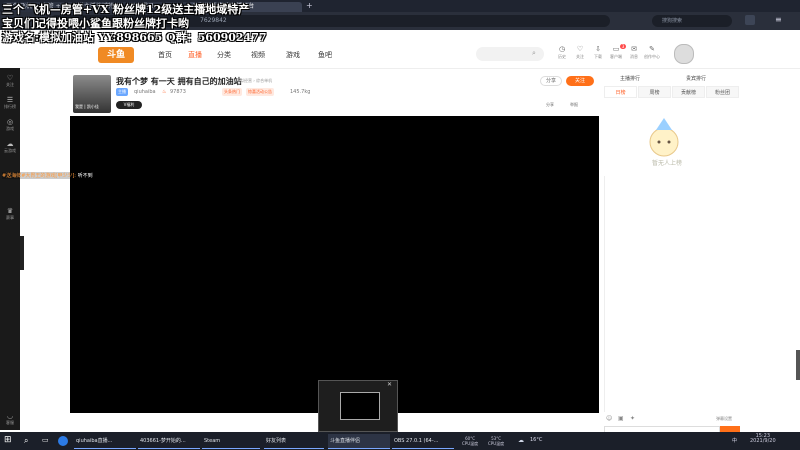  Describe the element at coordinates (724, 419) in the screenshot. I see `chat-settings-link: 弹幕设置` at that location.